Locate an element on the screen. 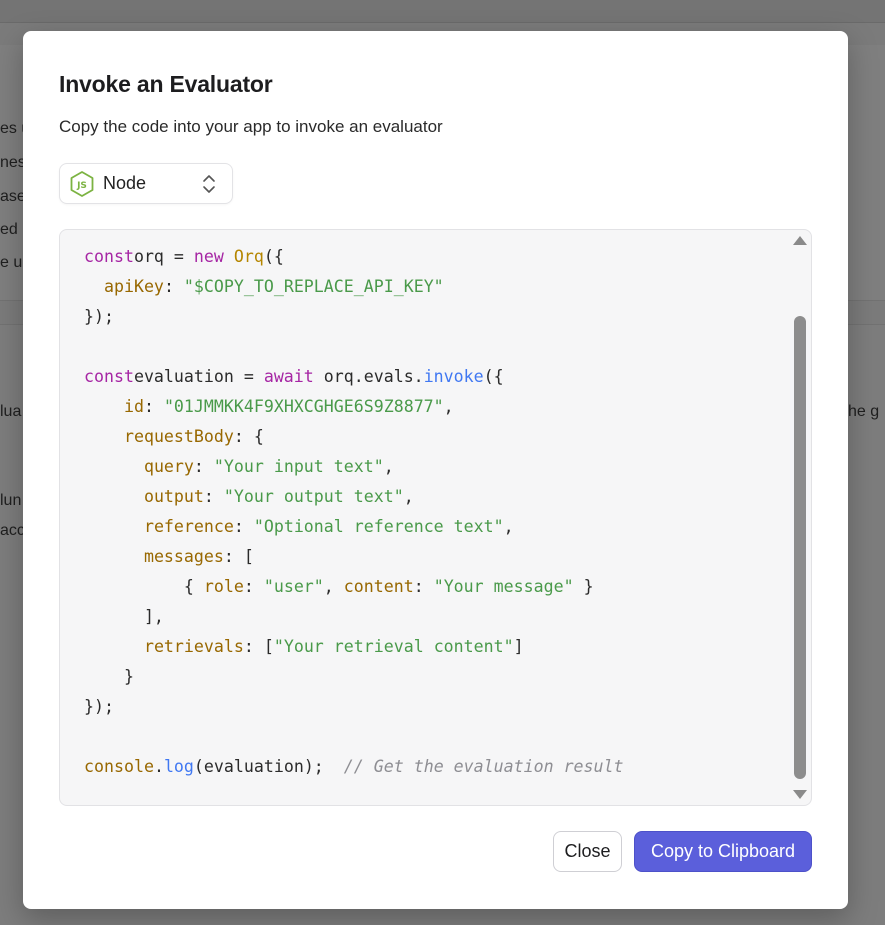 Image resolution: width=885 pixels, height=925 pixels. background-text: acc is located at coordinates (12, 530).